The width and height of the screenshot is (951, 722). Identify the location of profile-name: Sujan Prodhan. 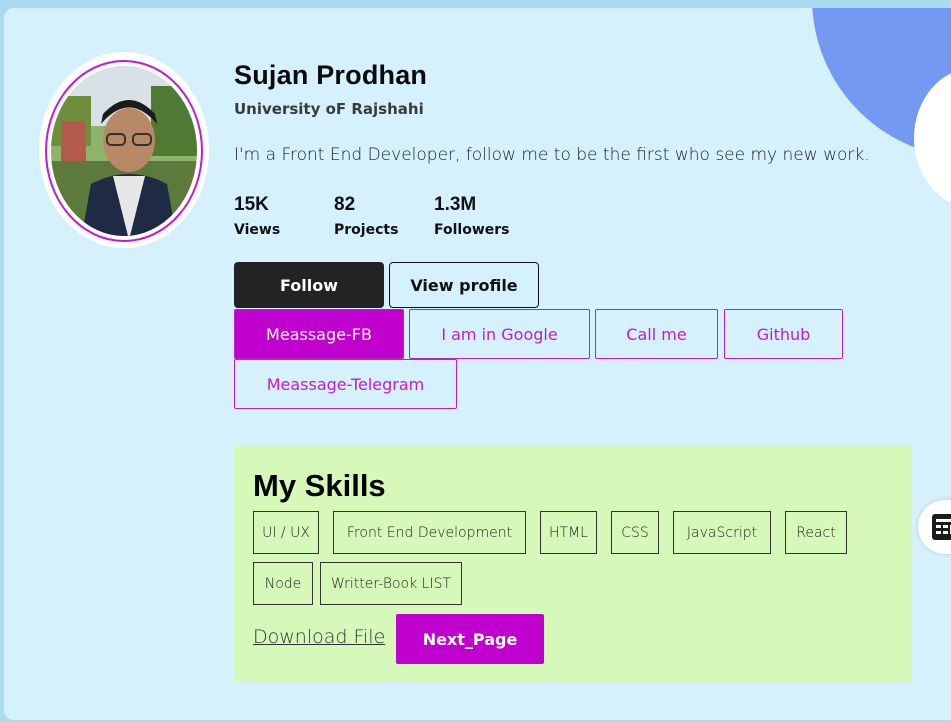
(331, 75).